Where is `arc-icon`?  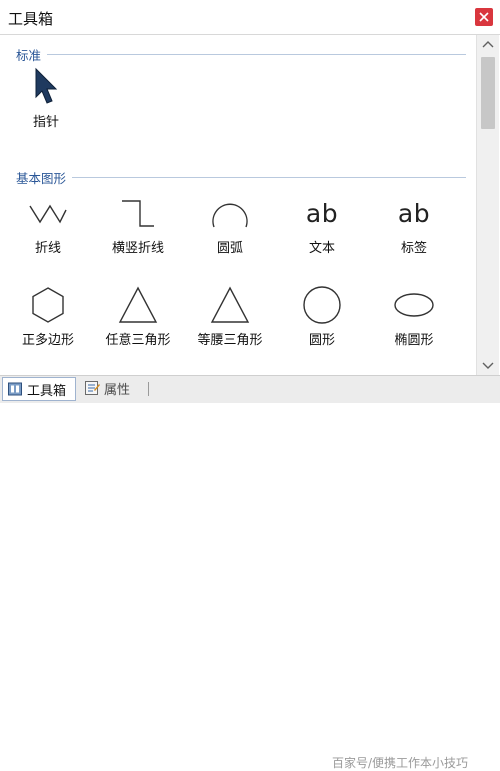 arc-icon is located at coordinates (230, 215).